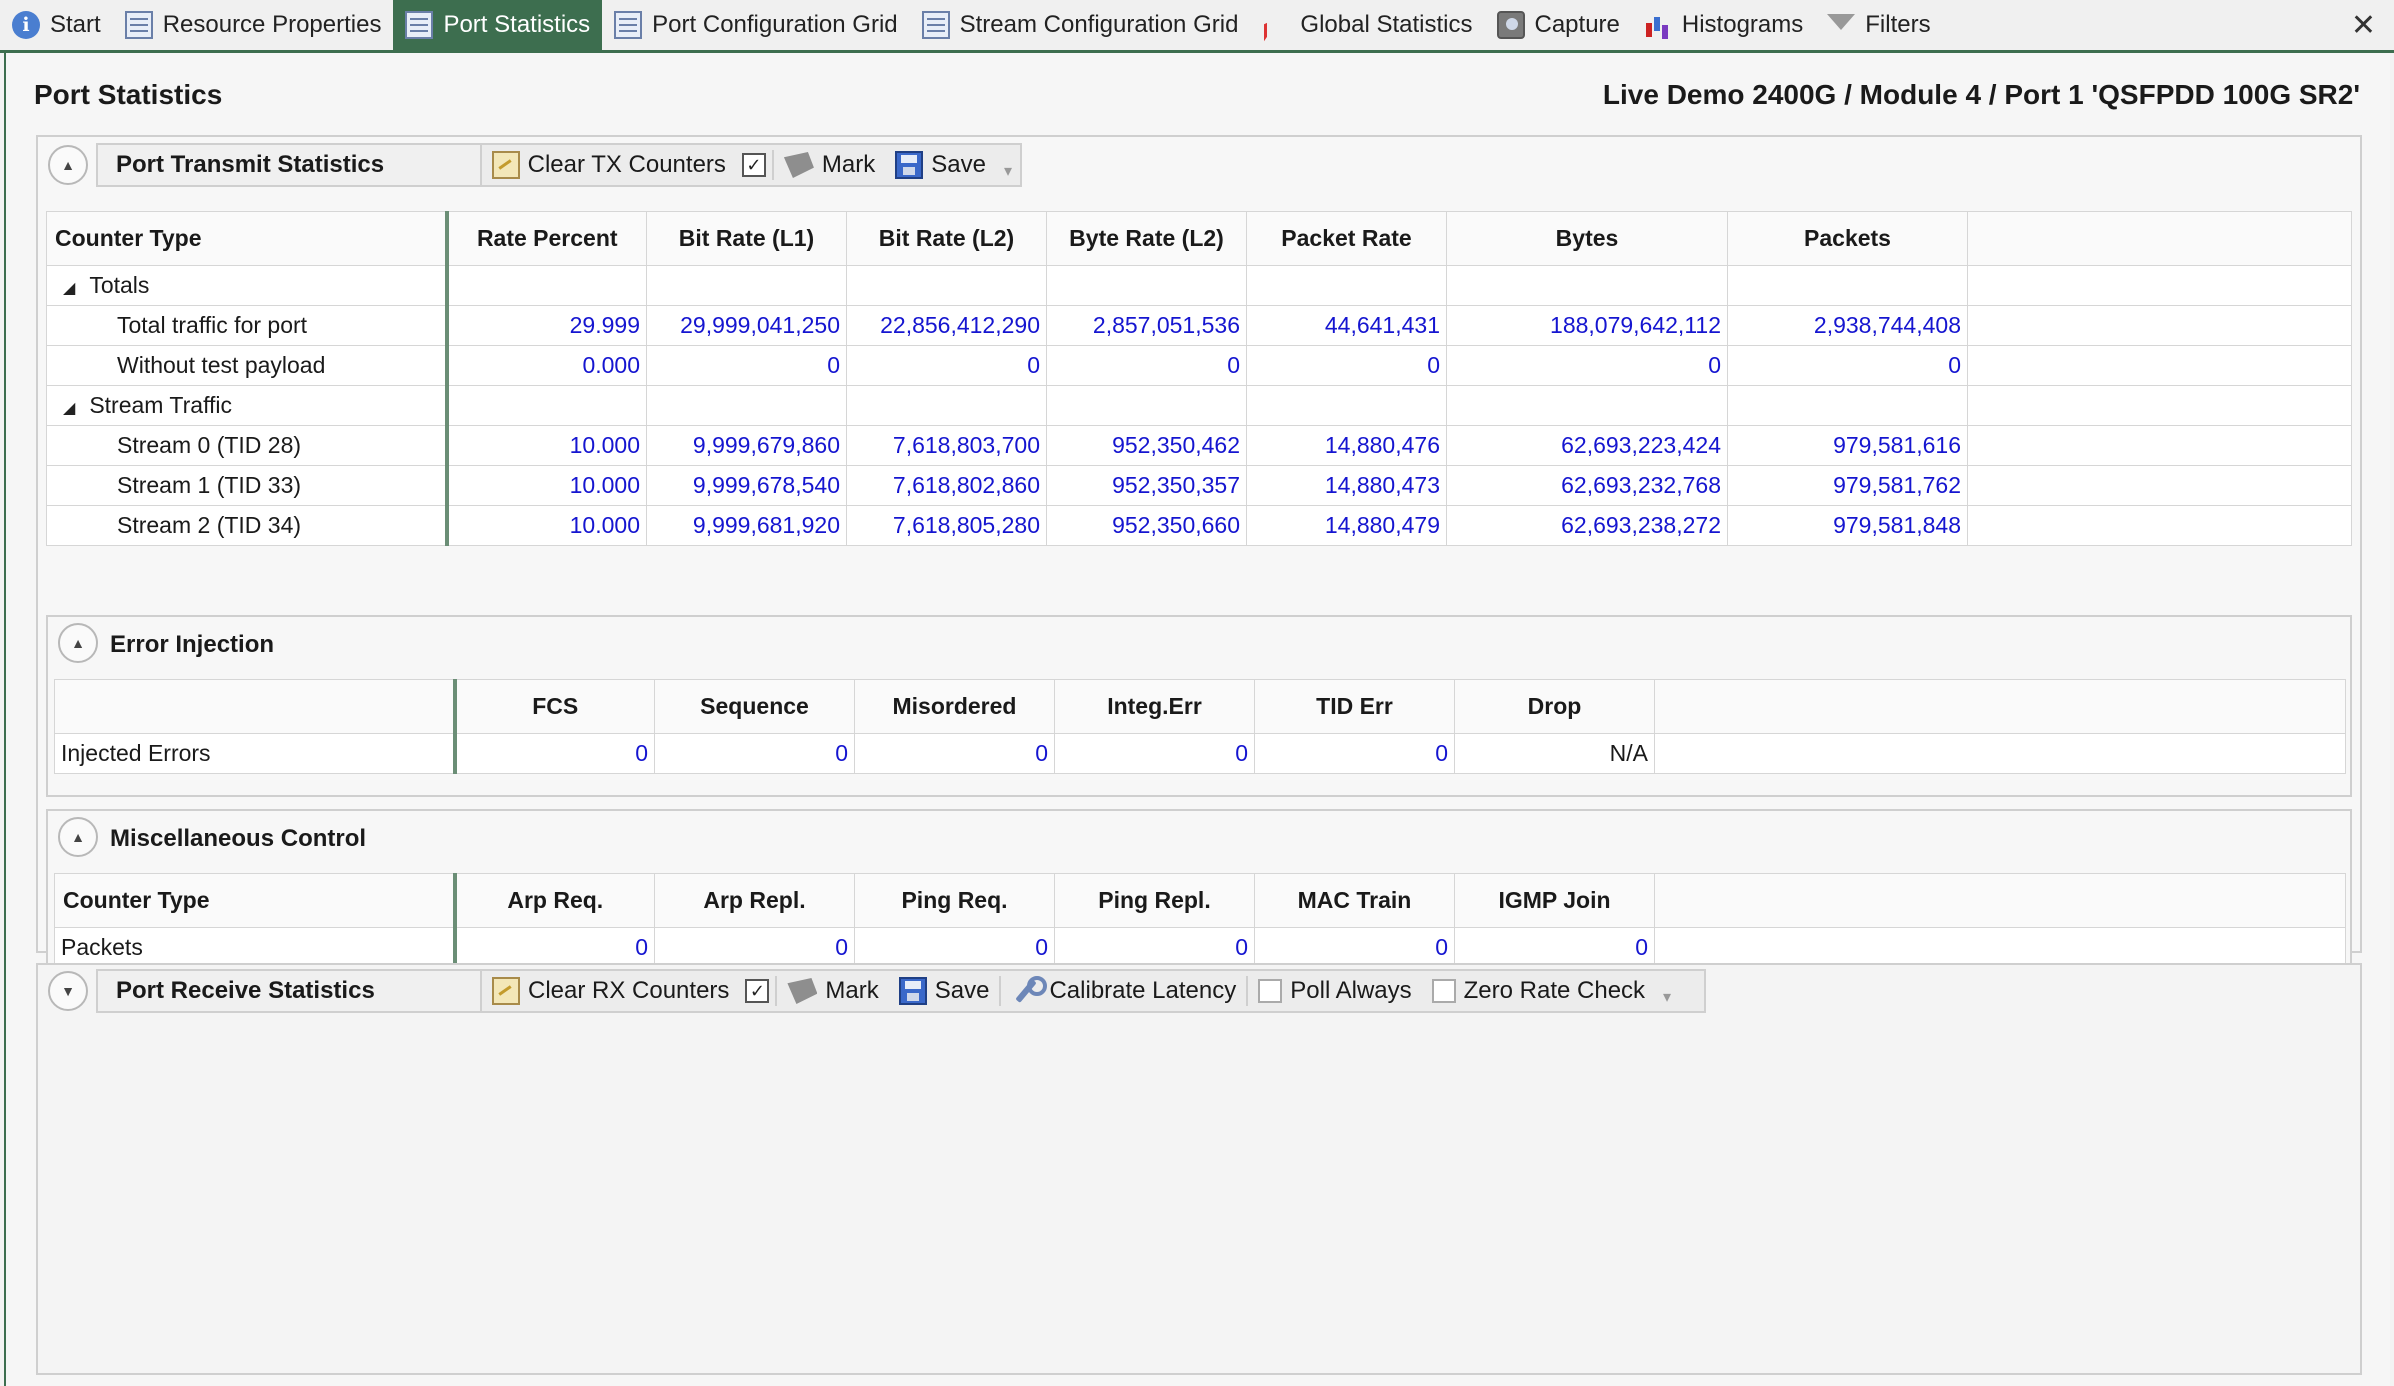 The image size is (2394, 1386). Describe the element at coordinates (1354, 706) in the screenshot. I see `column-header: TID Err` at that location.